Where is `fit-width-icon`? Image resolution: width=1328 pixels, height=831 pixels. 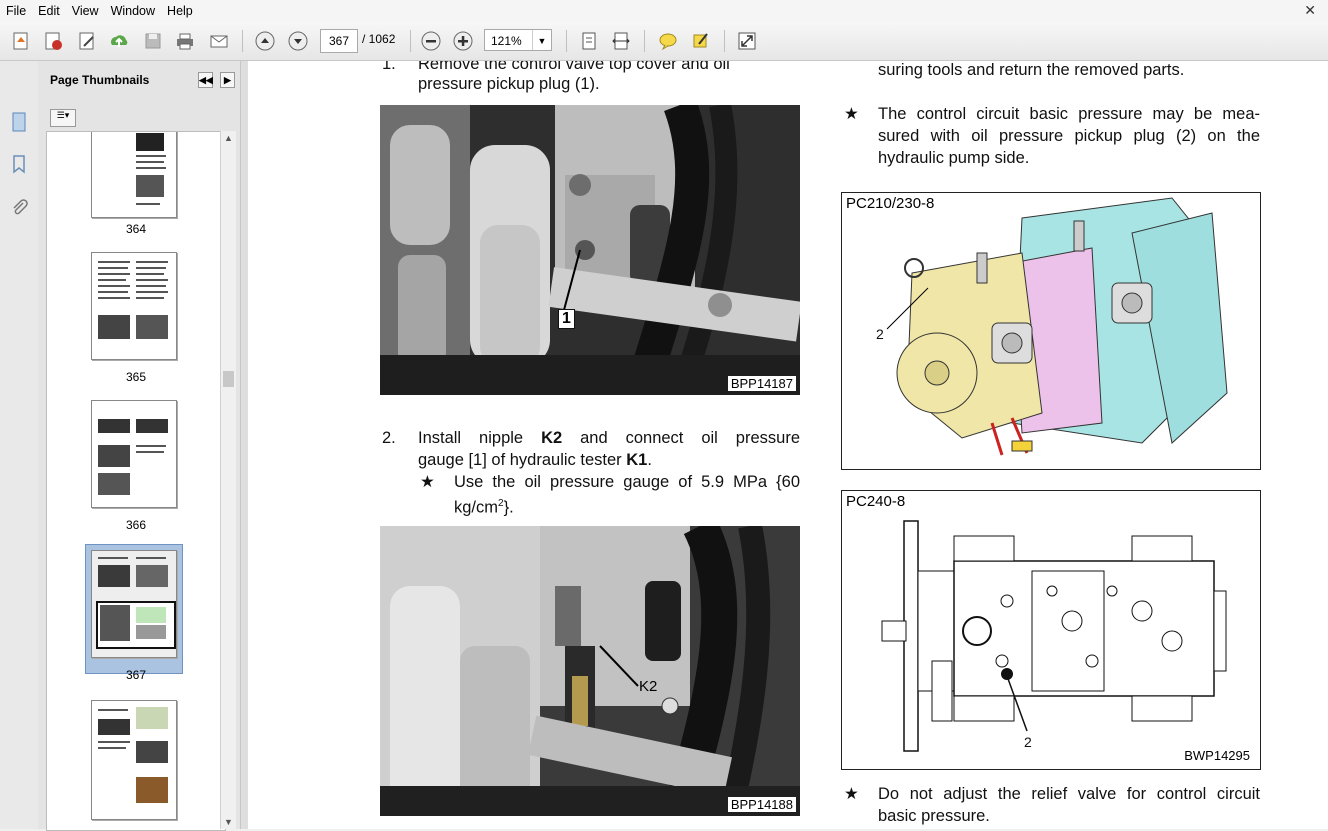 fit-width-icon is located at coordinates (621, 41).